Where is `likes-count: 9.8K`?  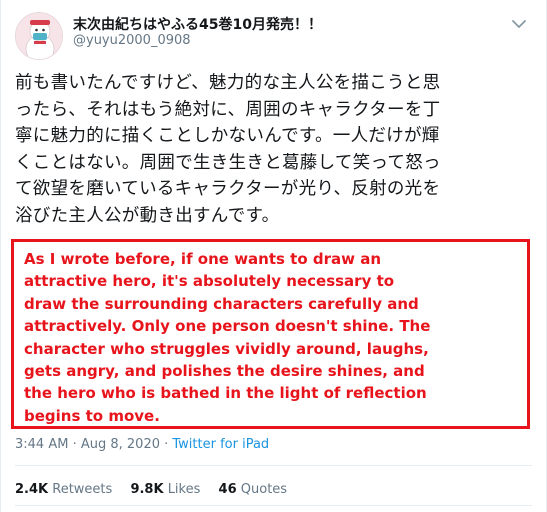
likes-count: 9.8K is located at coordinates (147, 489).